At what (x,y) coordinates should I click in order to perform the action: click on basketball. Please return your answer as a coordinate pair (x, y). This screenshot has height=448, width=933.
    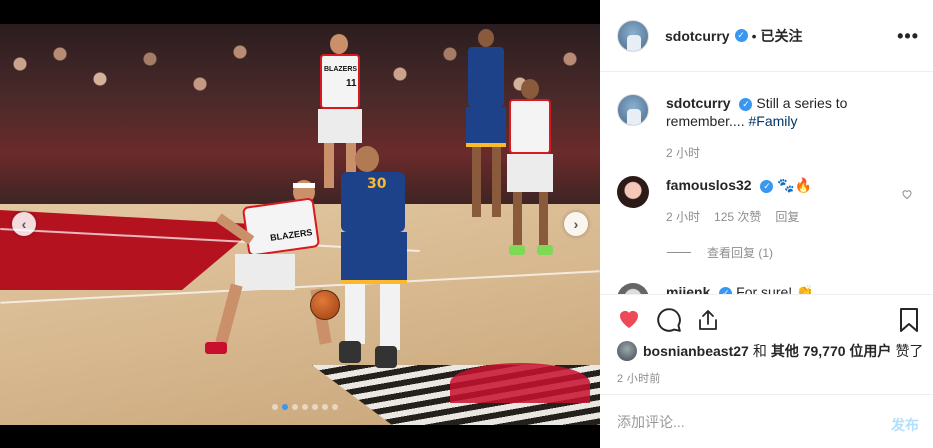
    Looking at the image, I should click on (325, 305).